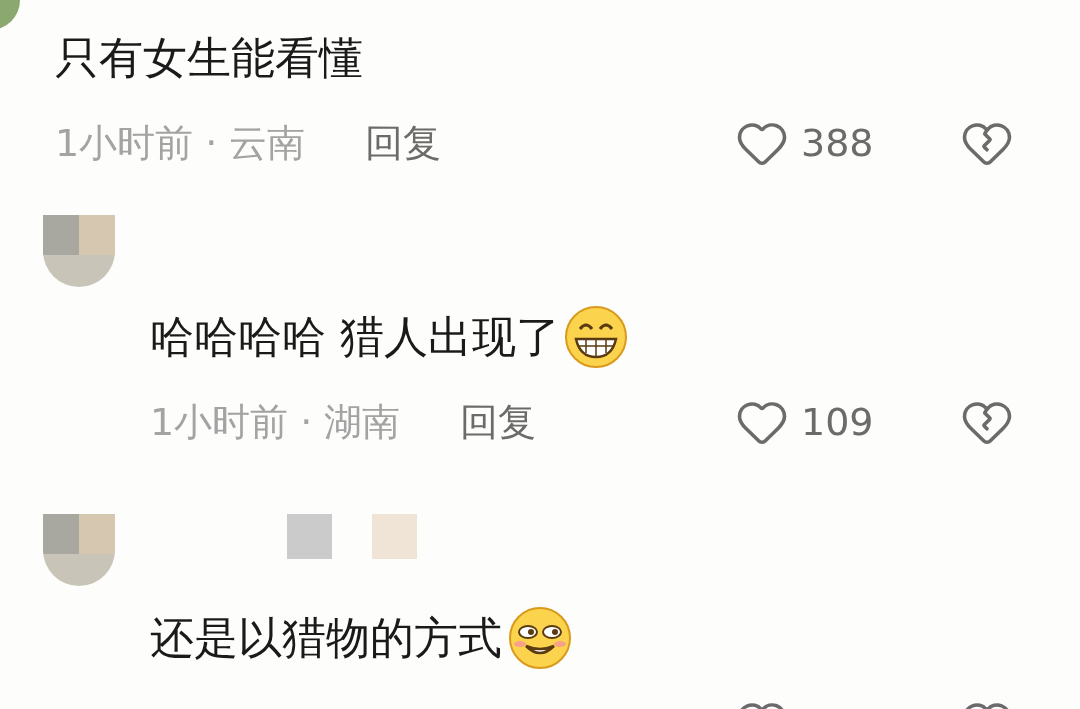  Describe the element at coordinates (540, 637) in the screenshot. I see `smirking-emoji-icon` at that location.